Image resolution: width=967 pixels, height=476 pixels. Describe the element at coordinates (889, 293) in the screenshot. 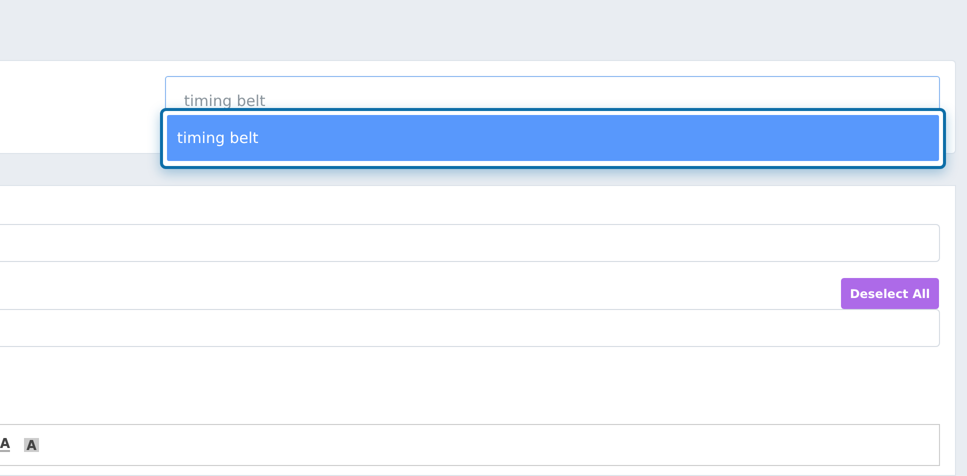

I see `deselect-all-button: Deselect All` at that location.